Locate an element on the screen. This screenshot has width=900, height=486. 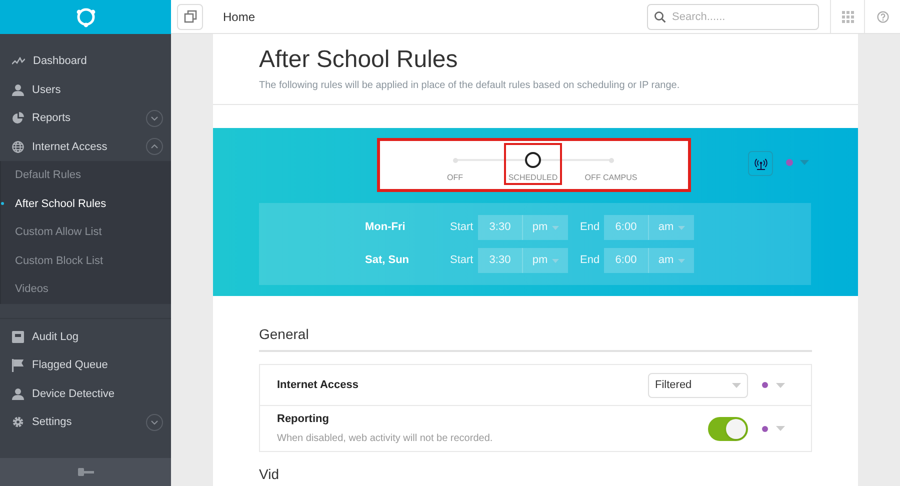
search-icon is located at coordinates (660, 16).